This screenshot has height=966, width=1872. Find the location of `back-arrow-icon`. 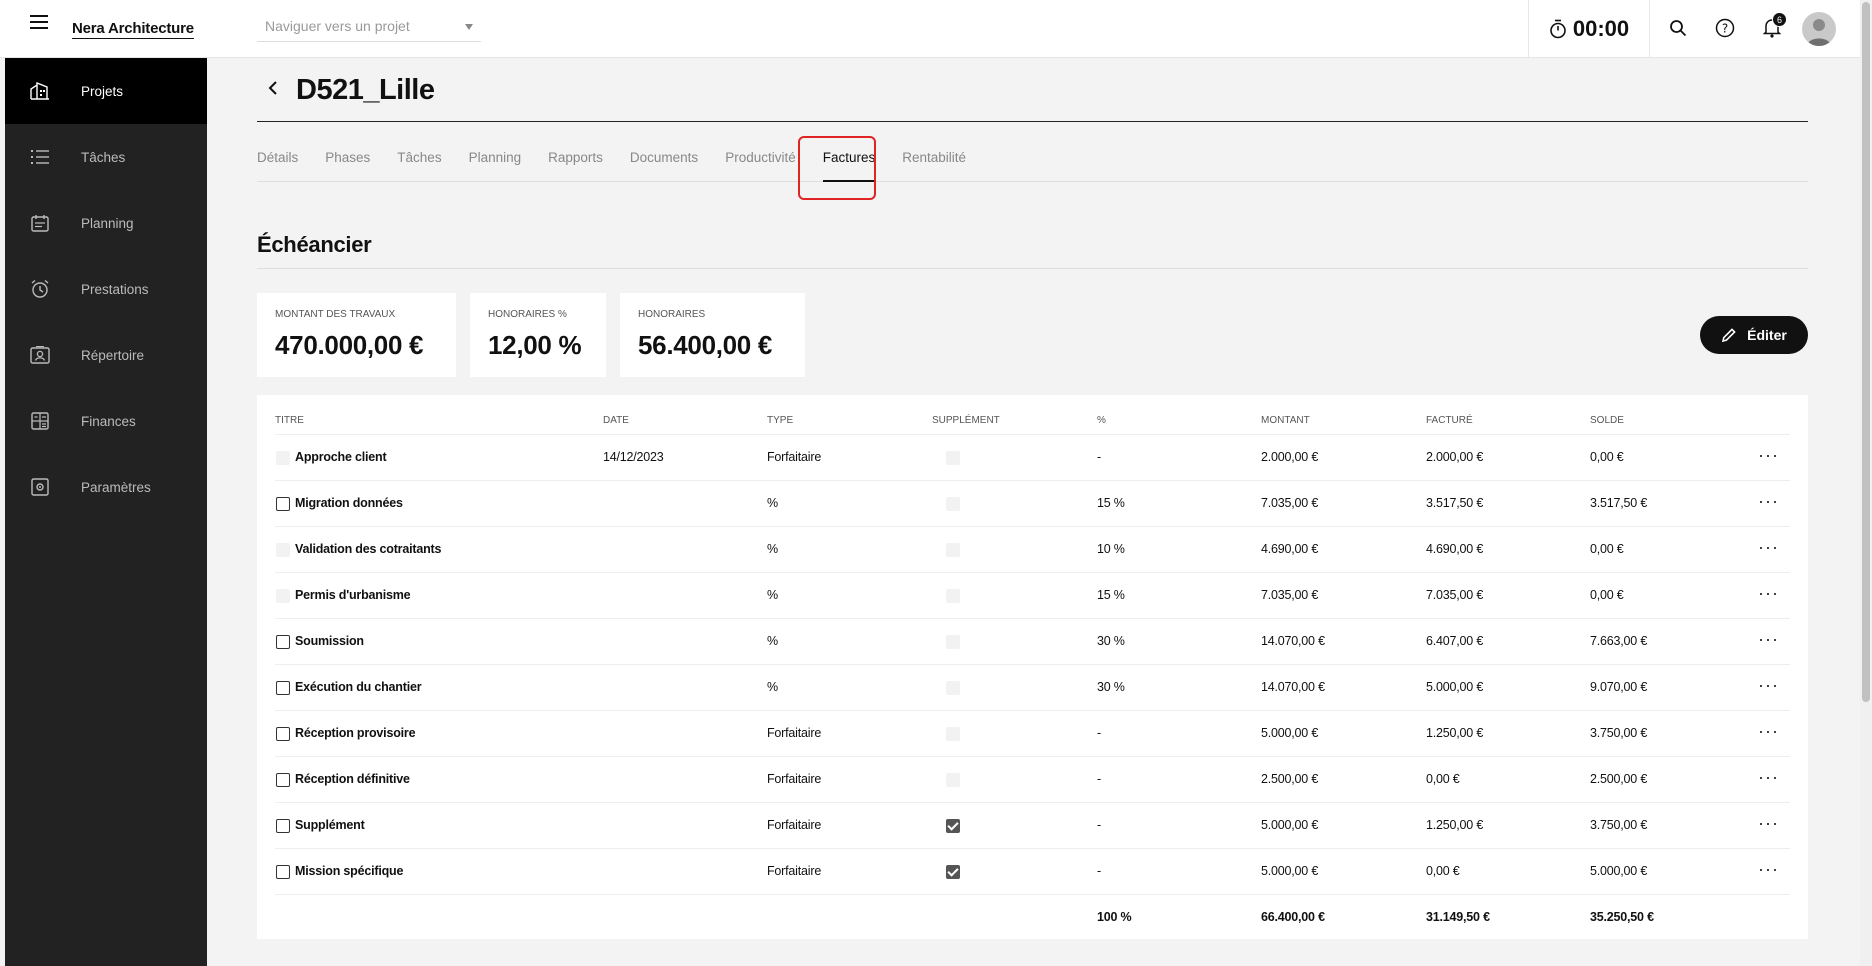

back-arrow-icon is located at coordinates (273, 88).